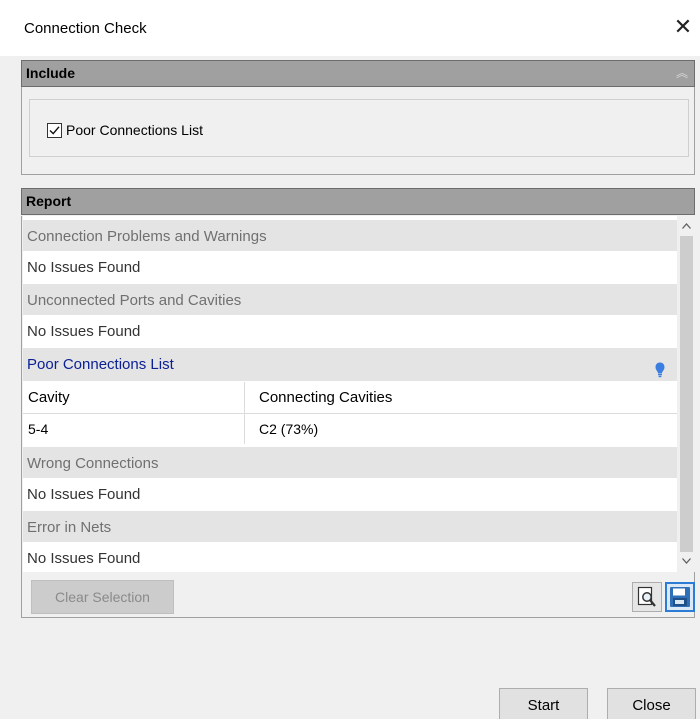 The height and width of the screenshot is (719, 700). What do you see at coordinates (651, 703) in the screenshot?
I see `close-button: Close` at bounding box center [651, 703].